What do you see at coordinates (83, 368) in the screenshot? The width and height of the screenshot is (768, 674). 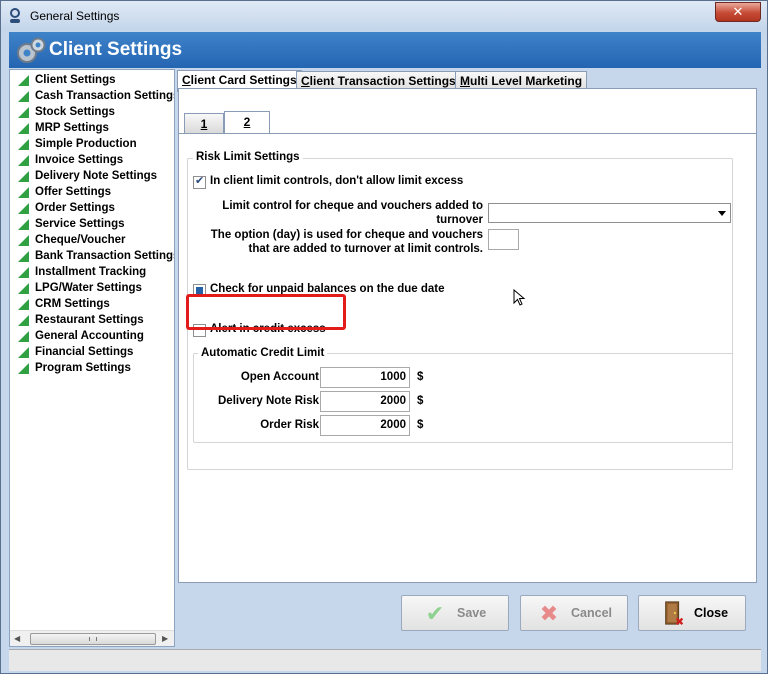 I see `sidebar-item-label: Program Settings` at bounding box center [83, 368].